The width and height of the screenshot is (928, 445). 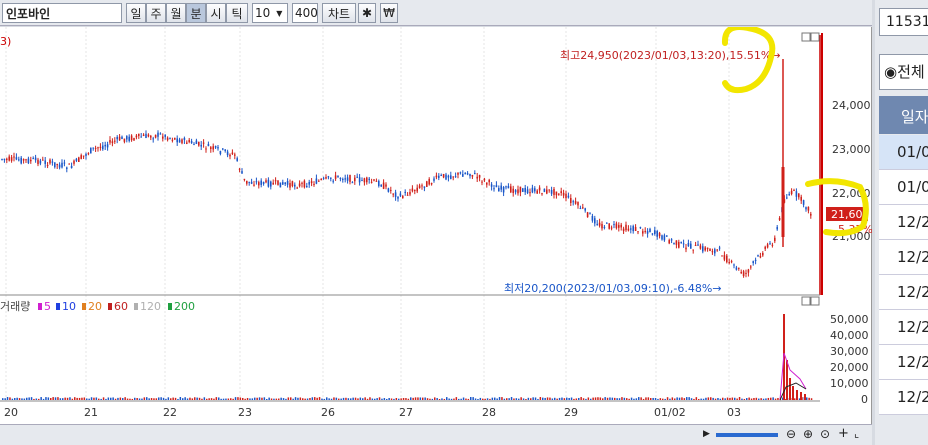 What do you see at coordinates (747, 435) in the screenshot?
I see `scroll-slider` at bounding box center [747, 435].